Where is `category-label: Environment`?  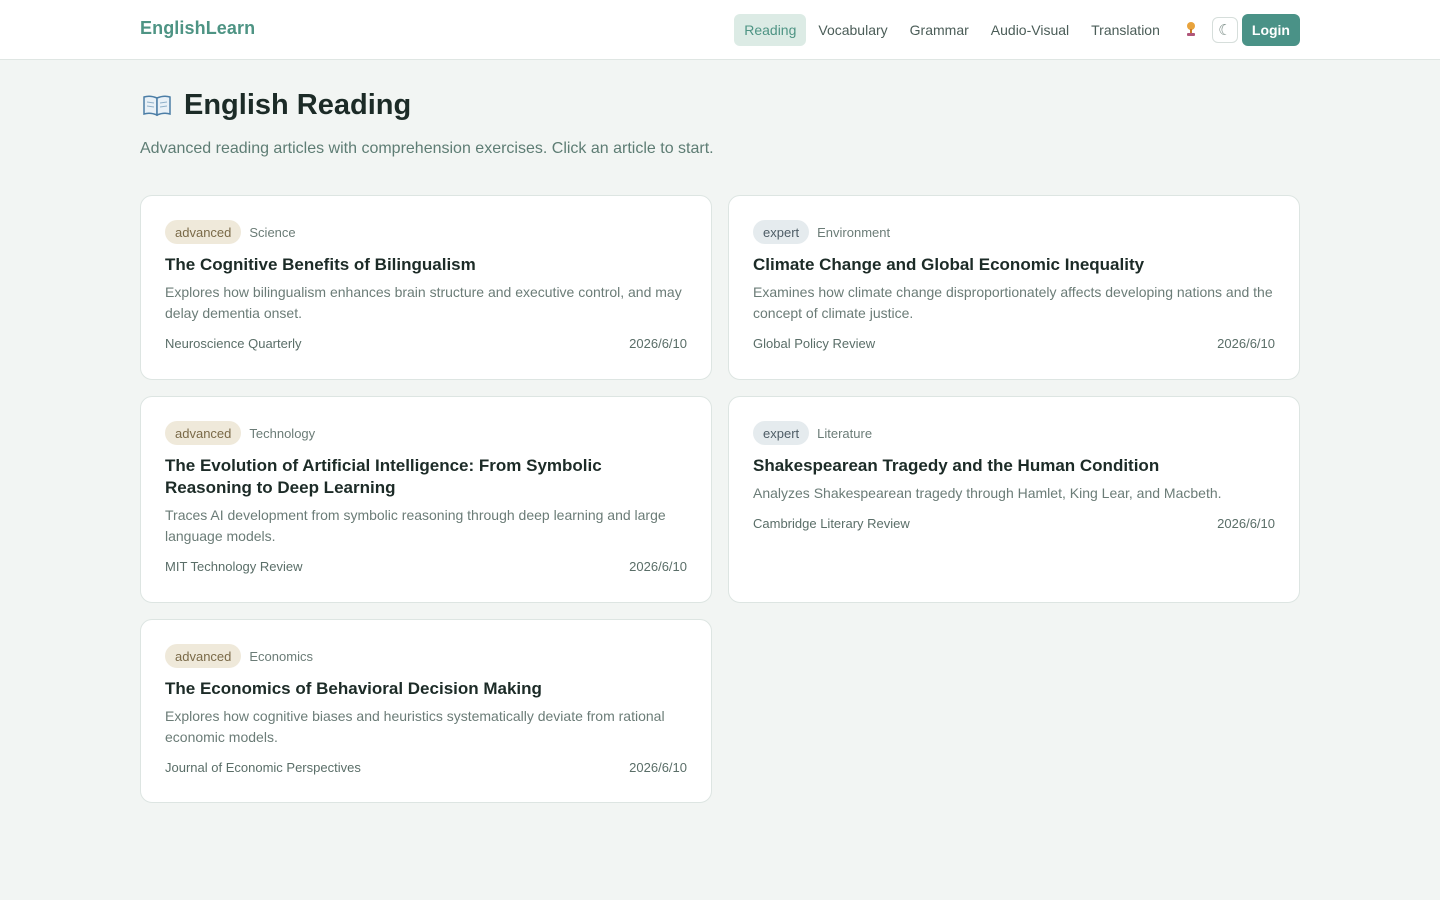
category-label: Environment is located at coordinates (854, 232).